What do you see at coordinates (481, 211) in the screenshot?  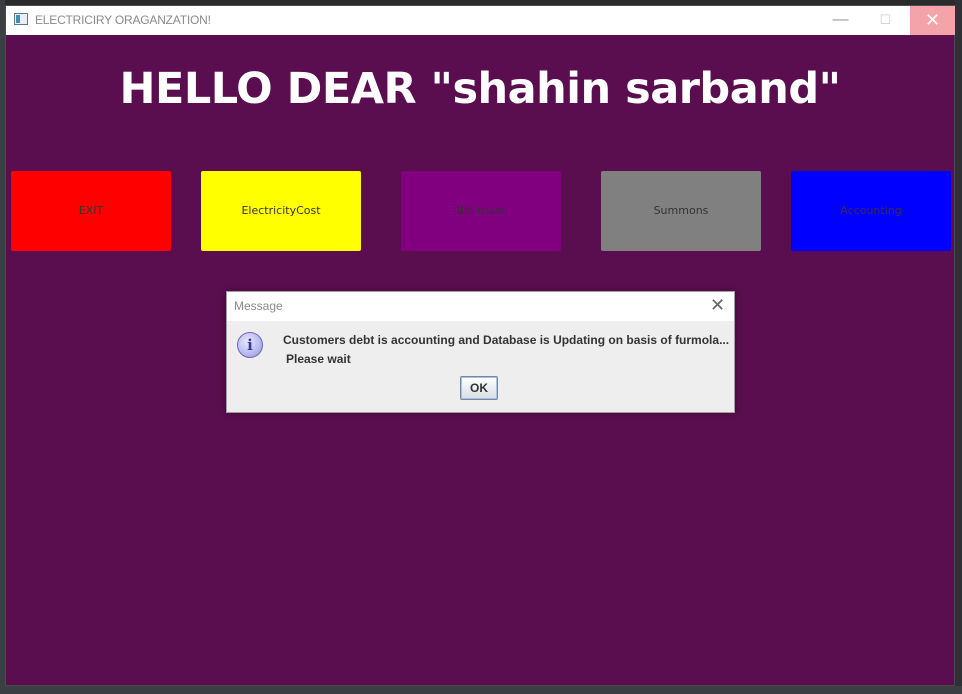 I see `bill-issue-button: Bill issue` at bounding box center [481, 211].